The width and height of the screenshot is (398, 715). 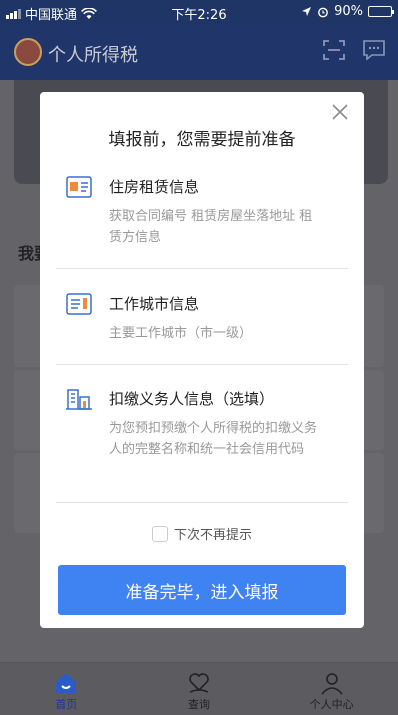 What do you see at coordinates (340, 112) in the screenshot?
I see `close-icon` at bounding box center [340, 112].